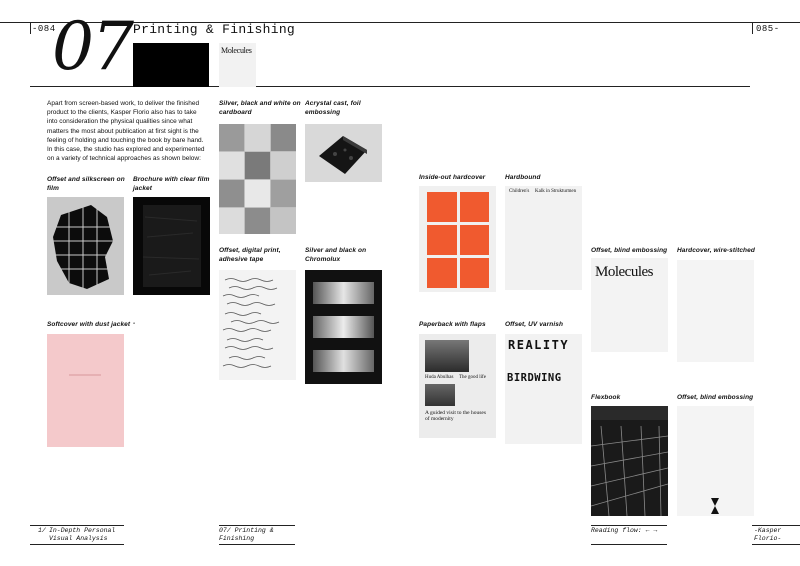  What do you see at coordinates (439, 377) in the screenshot?
I see `paperback-author: Huda Abulhas` at bounding box center [439, 377].